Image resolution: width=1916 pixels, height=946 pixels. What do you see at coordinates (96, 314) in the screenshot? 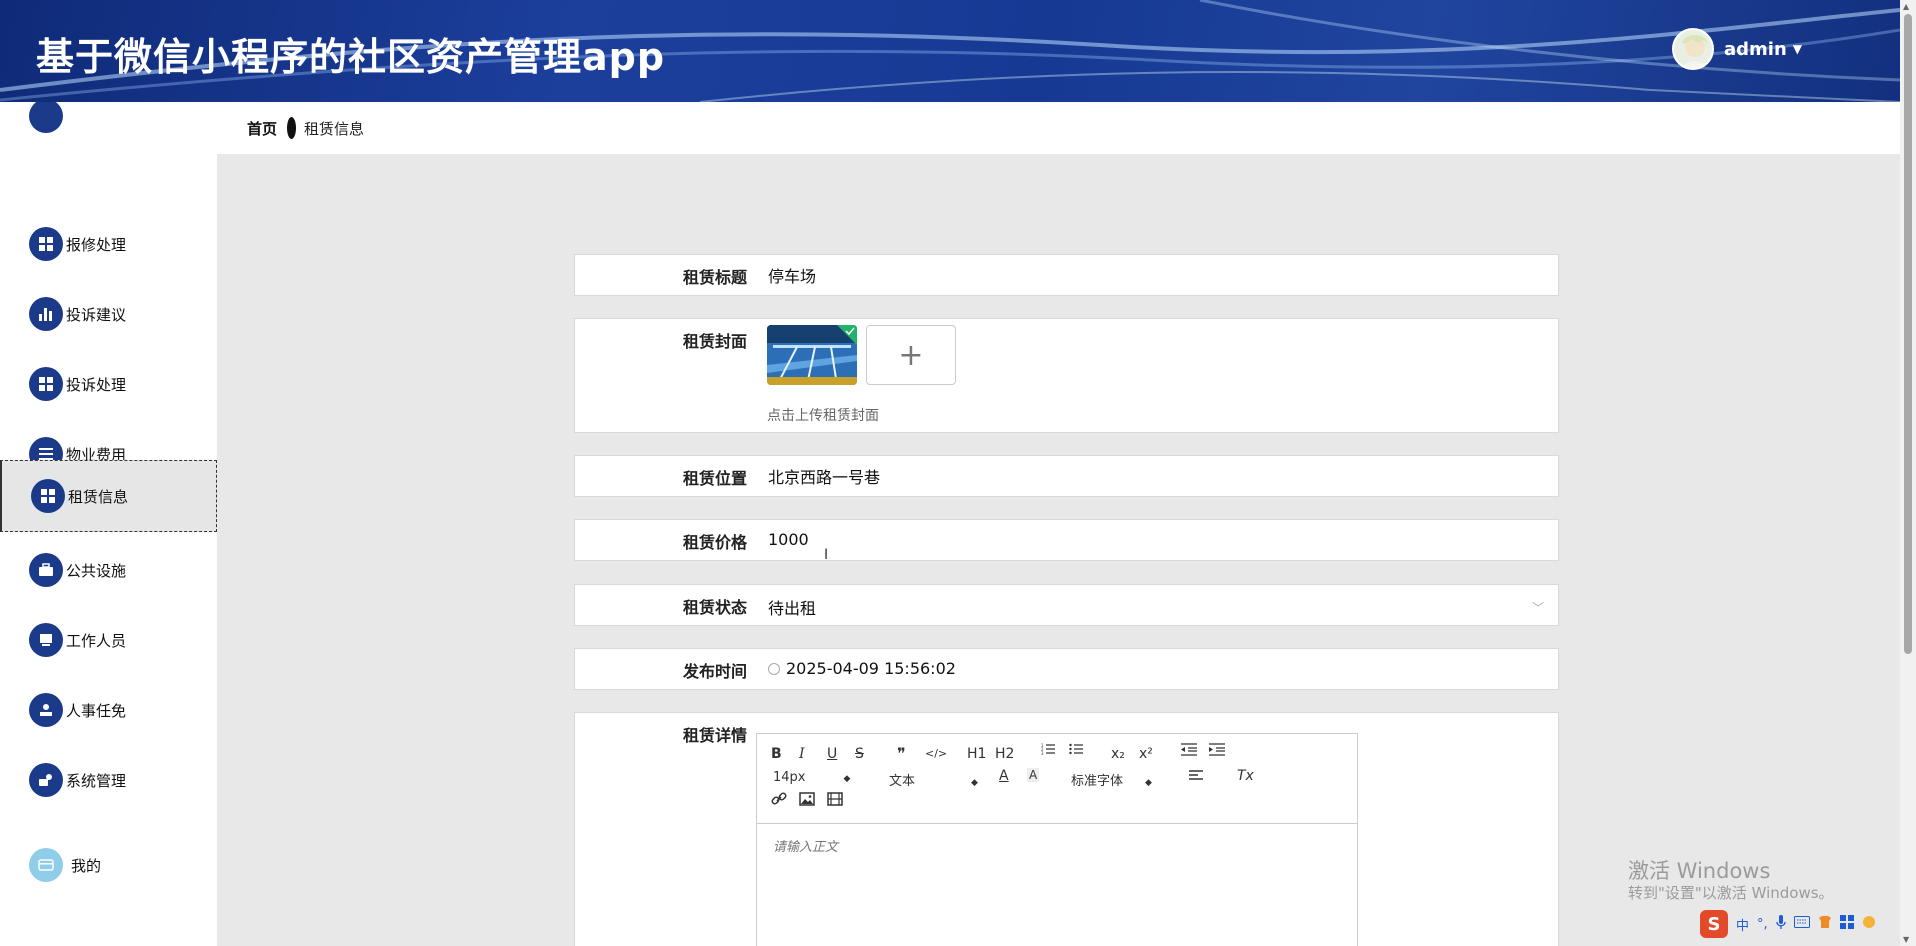
I see `sidebar-item-label: 投诉建议` at bounding box center [96, 314].